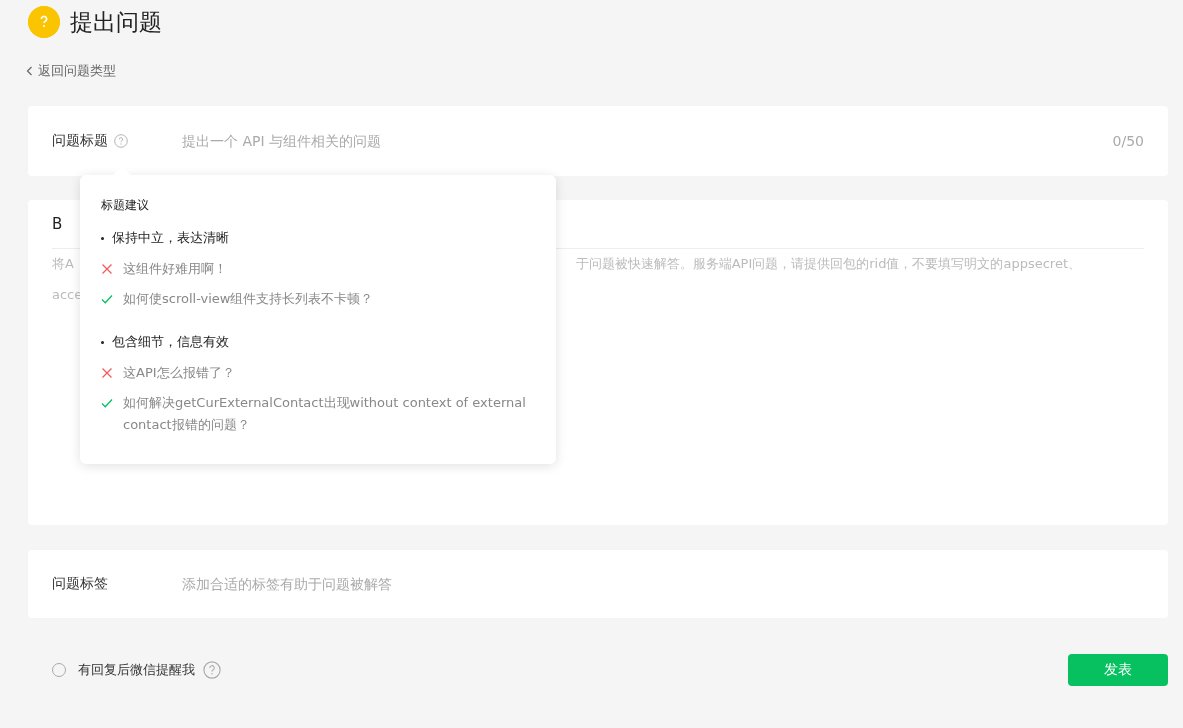 Image resolution: width=1183 pixels, height=728 pixels. I want to click on tip-heading: 保持中立，表达清晰, so click(170, 238).